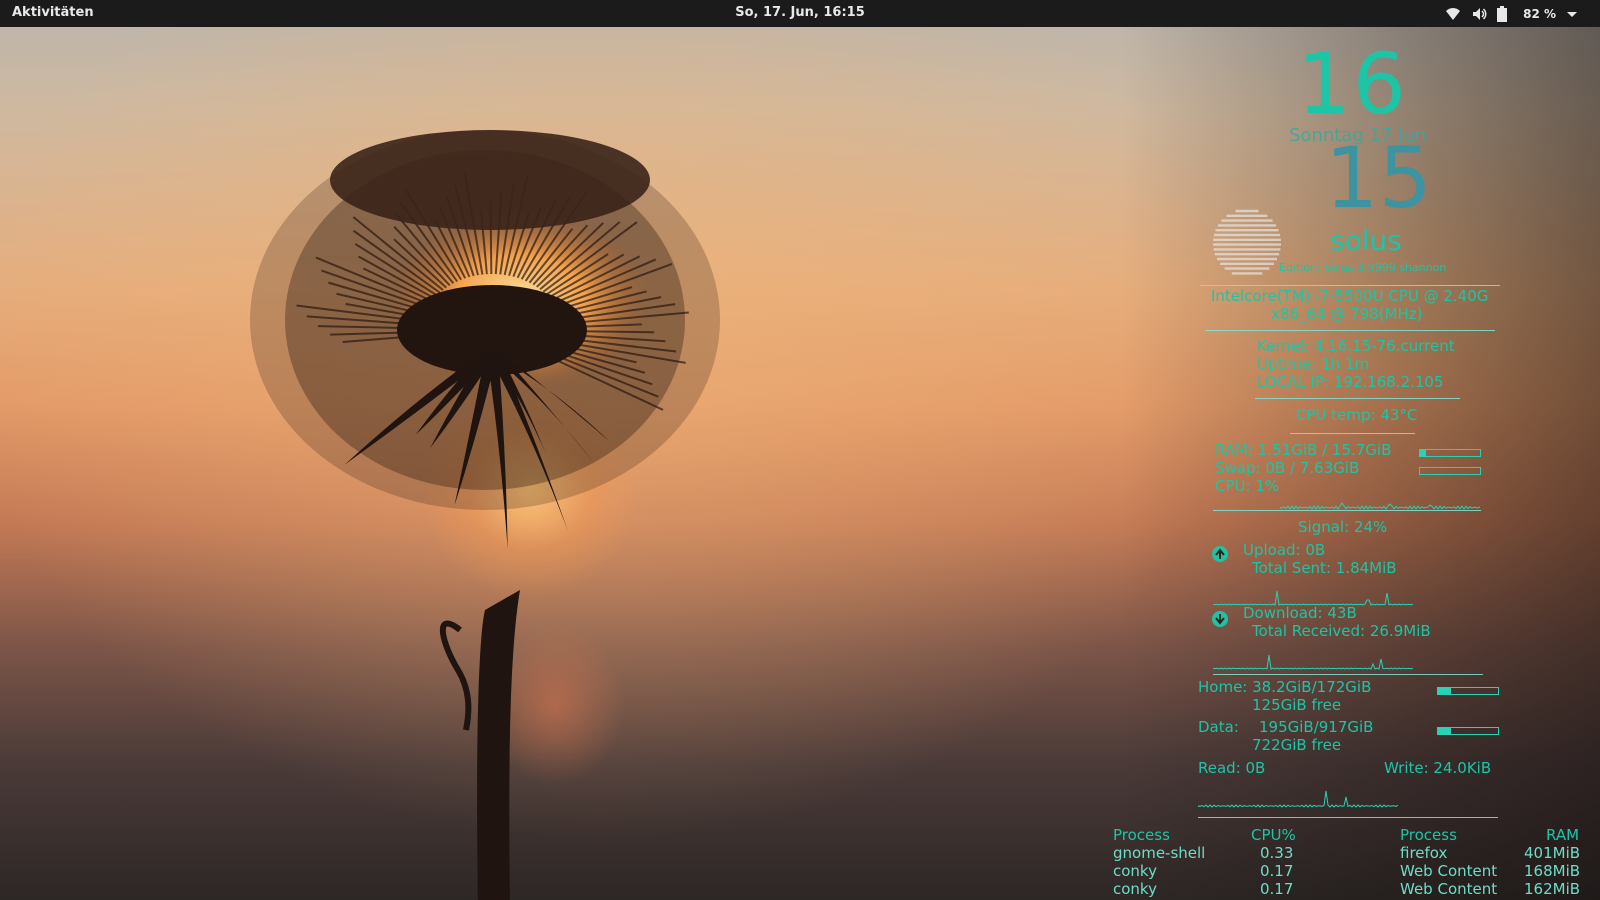 The height and width of the screenshot is (900, 1600). What do you see at coordinates (1539, 14) in the screenshot?
I see `battery-percentage: 82 %` at bounding box center [1539, 14].